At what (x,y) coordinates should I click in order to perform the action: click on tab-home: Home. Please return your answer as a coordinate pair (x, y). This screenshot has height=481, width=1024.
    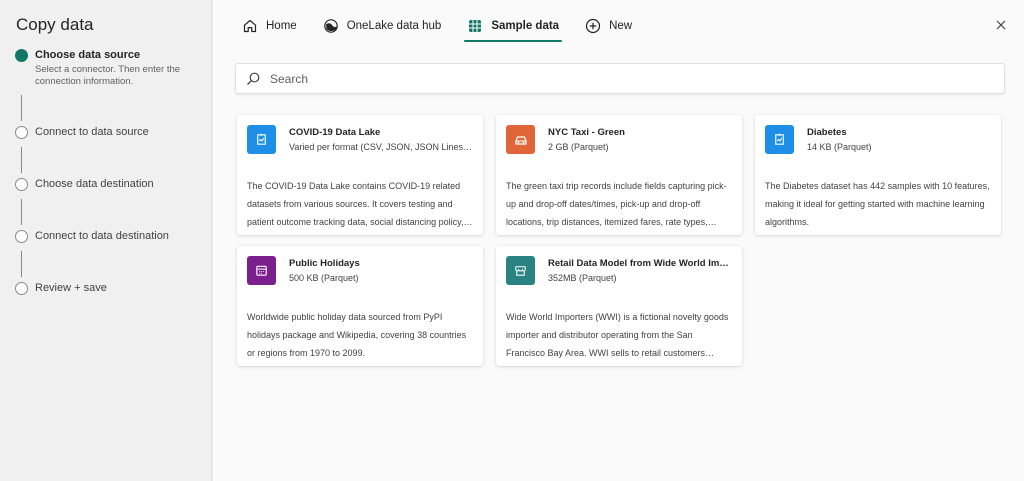
    Looking at the image, I should click on (269, 26).